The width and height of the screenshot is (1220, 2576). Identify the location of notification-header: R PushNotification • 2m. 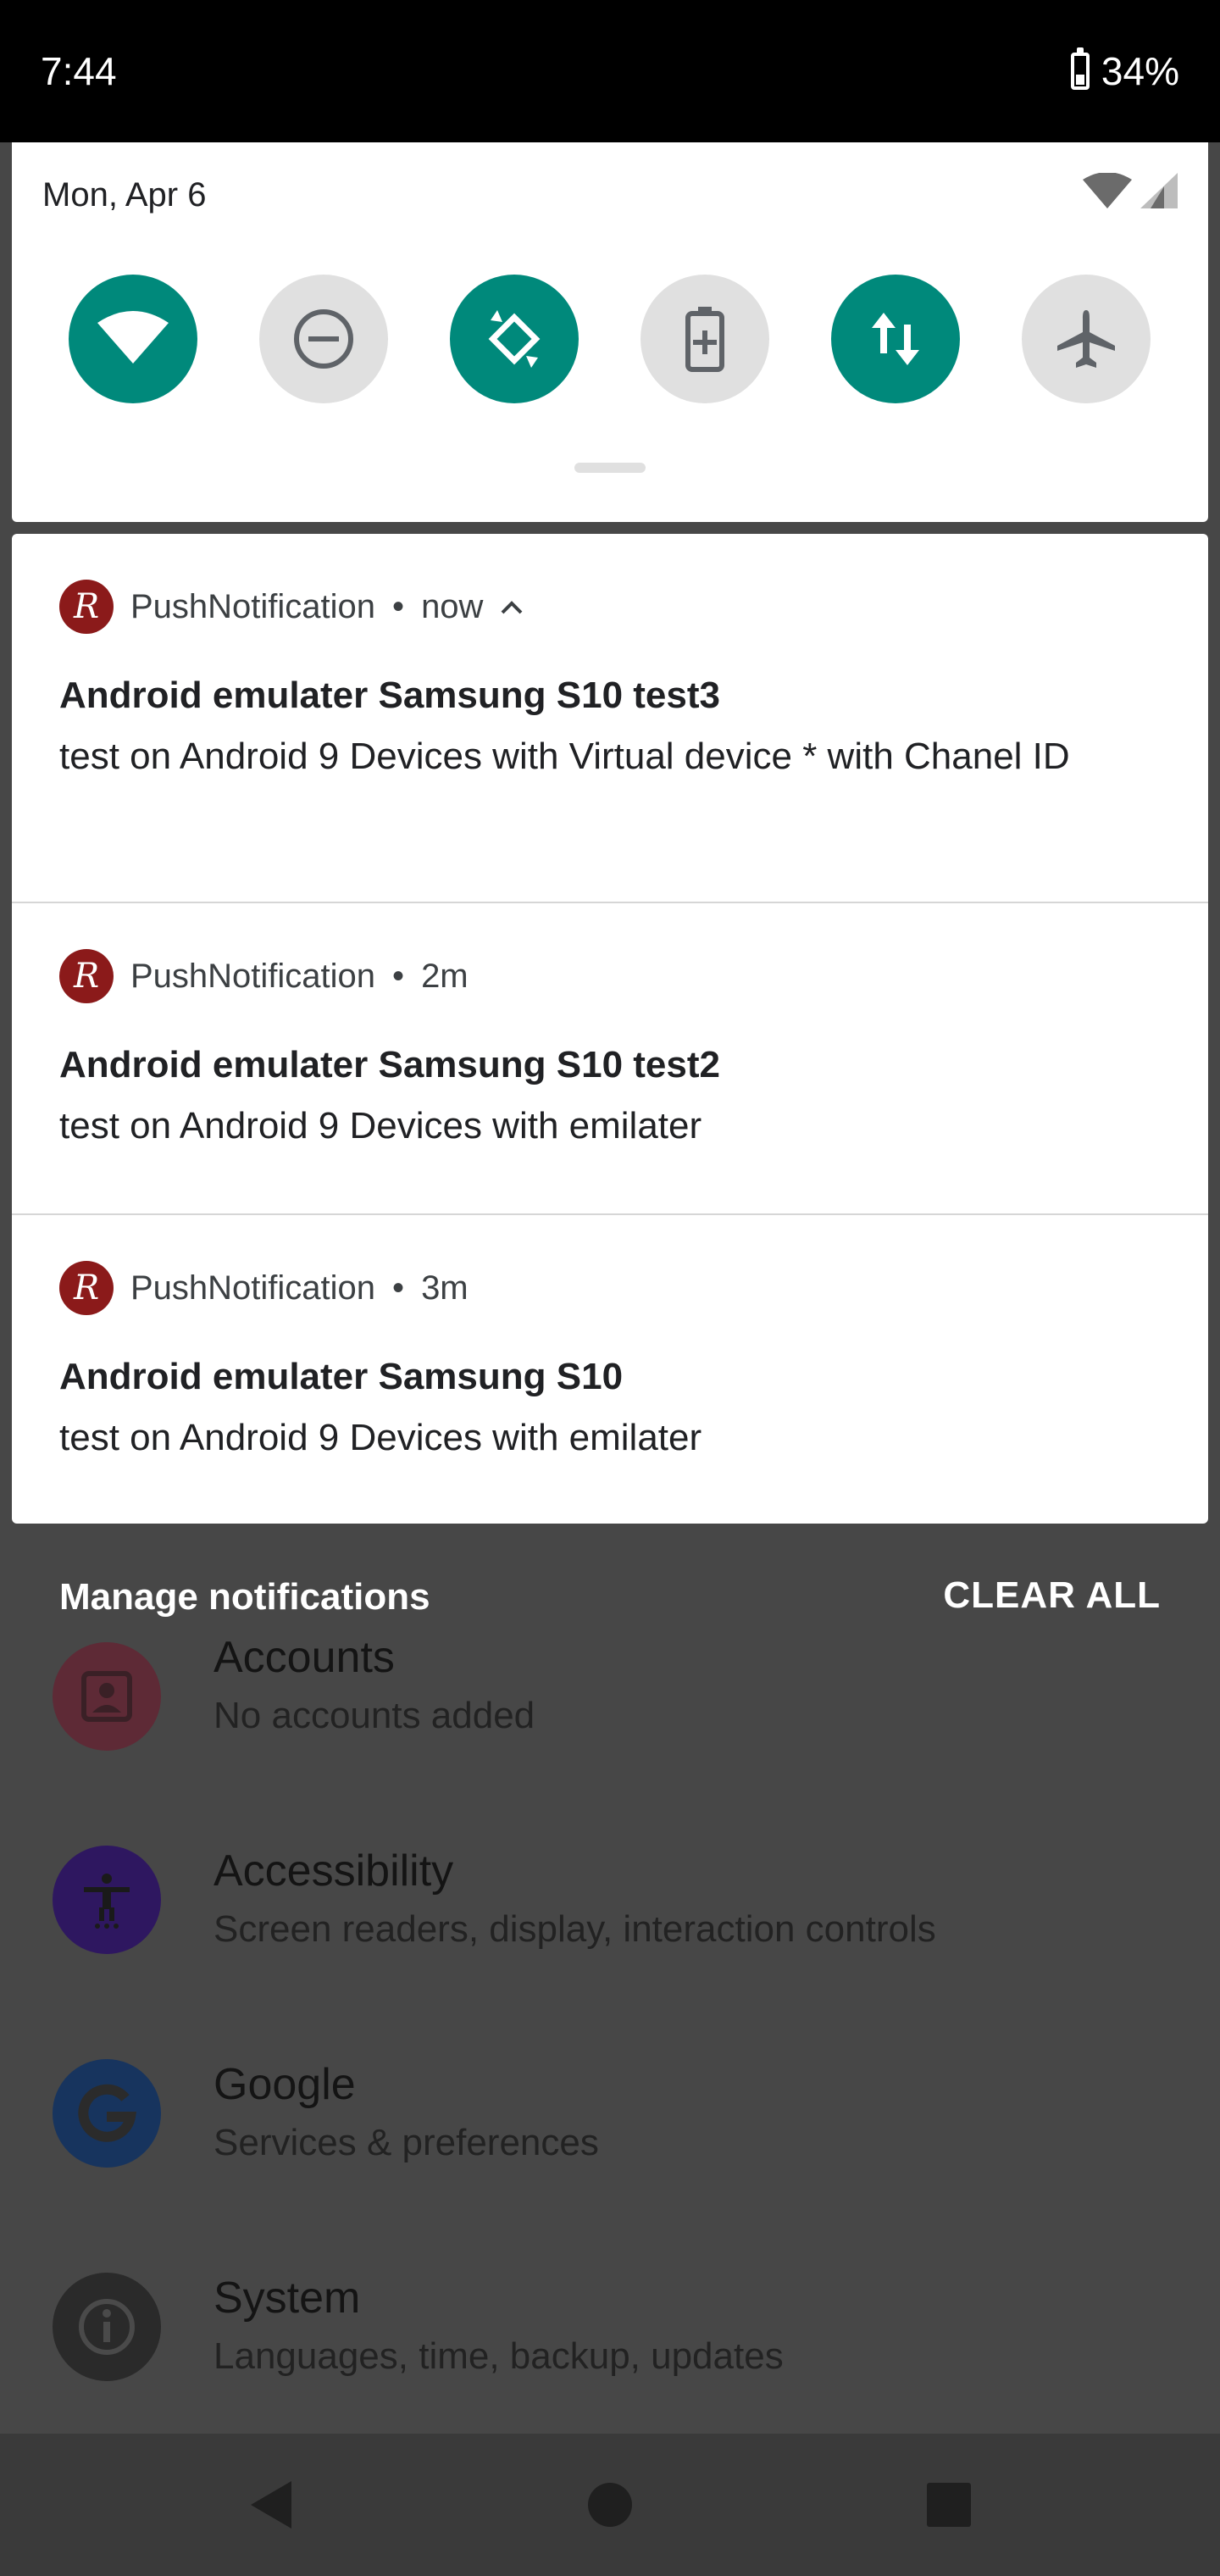
(264, 976).